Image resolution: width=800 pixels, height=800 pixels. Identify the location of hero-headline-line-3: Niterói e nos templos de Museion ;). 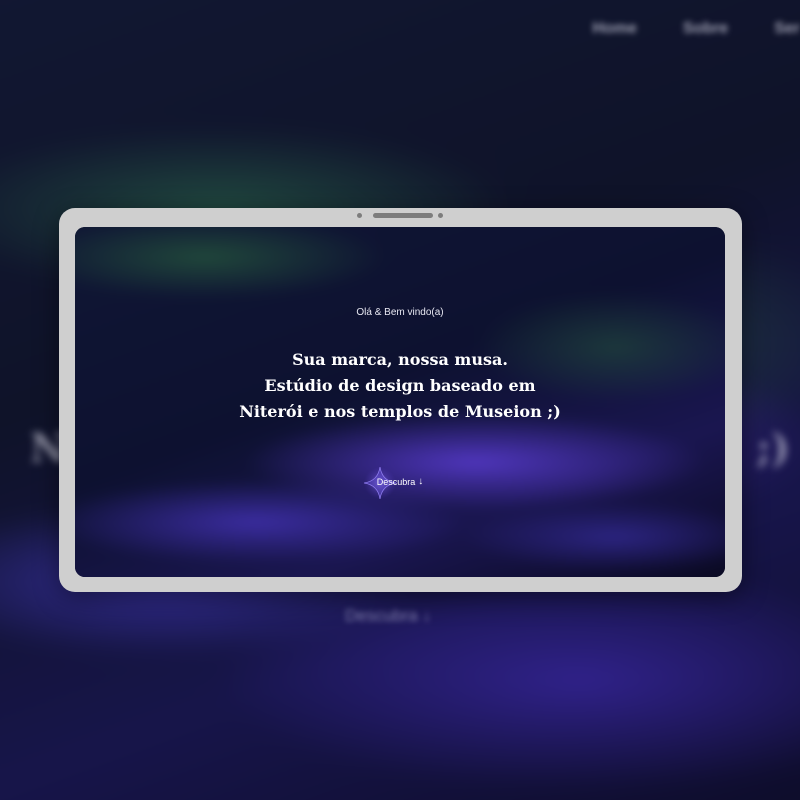
(400, 411).